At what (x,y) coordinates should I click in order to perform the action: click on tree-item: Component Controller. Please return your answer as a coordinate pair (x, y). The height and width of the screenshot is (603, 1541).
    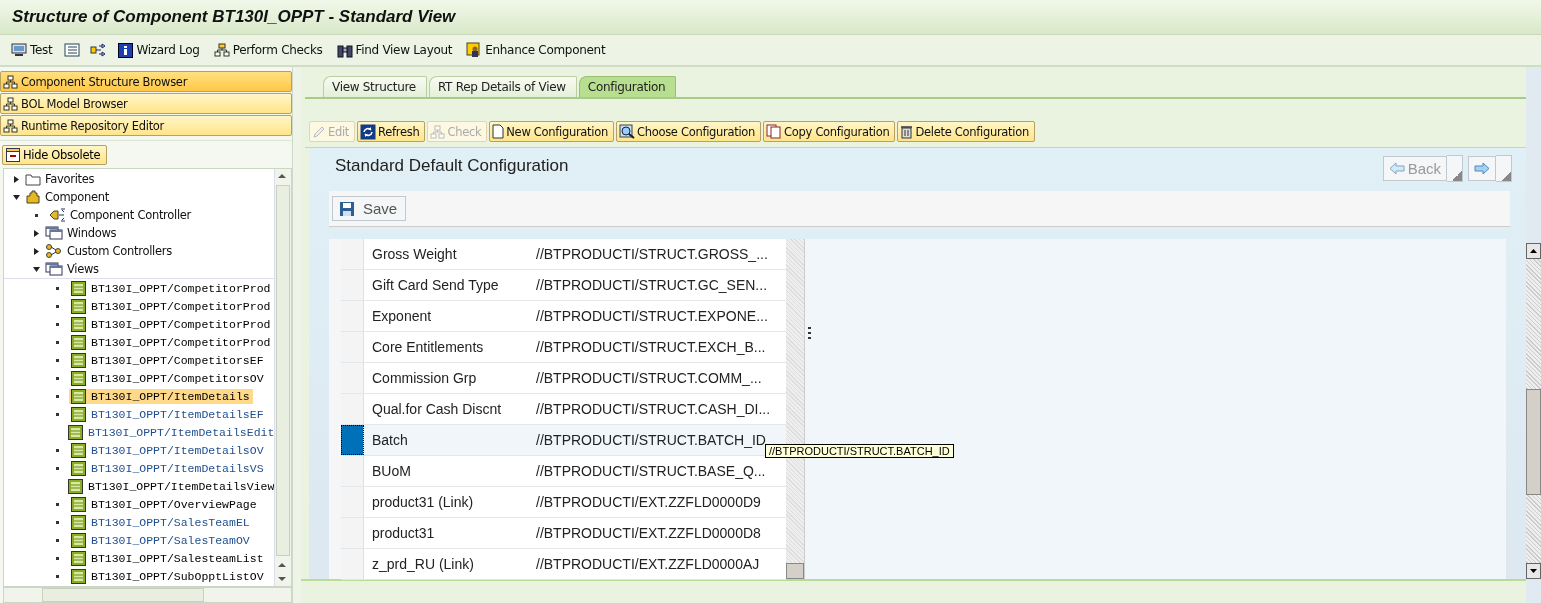
    Looking at the image, I should click on (139, 215).